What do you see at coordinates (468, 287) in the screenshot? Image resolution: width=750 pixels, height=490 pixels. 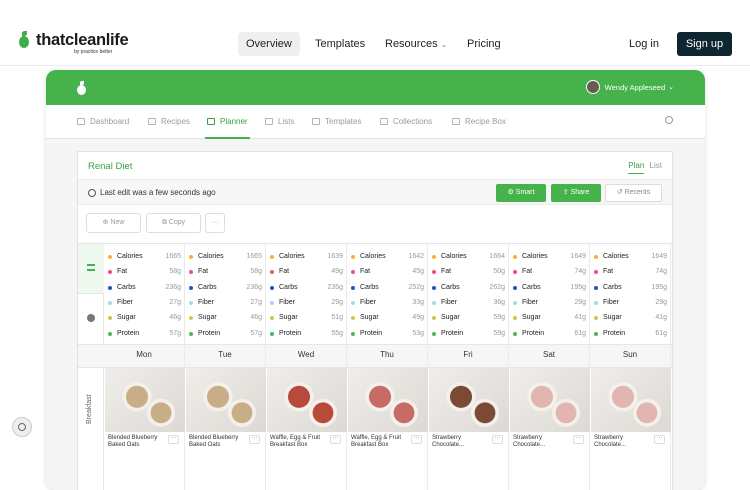 I see `nutrient-row: Carbs 262g` at bounding box center [468, 287].